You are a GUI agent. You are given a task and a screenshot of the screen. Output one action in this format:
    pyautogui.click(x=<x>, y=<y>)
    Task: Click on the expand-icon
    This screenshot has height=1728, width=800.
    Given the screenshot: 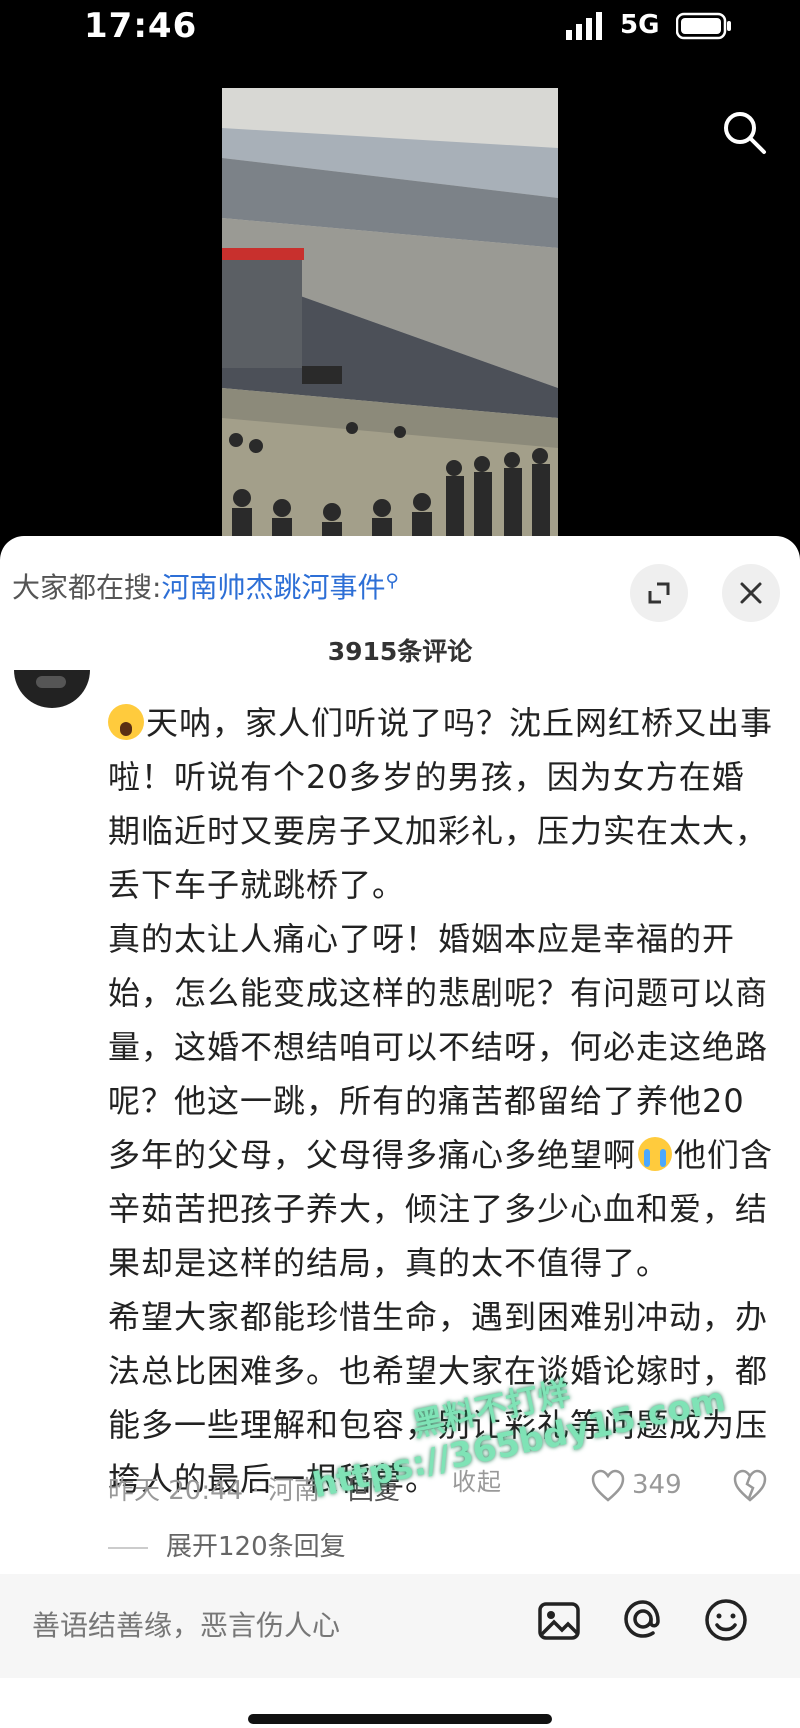 What is the action you would take?
    pyautogui.click(x=659, y=593)
    